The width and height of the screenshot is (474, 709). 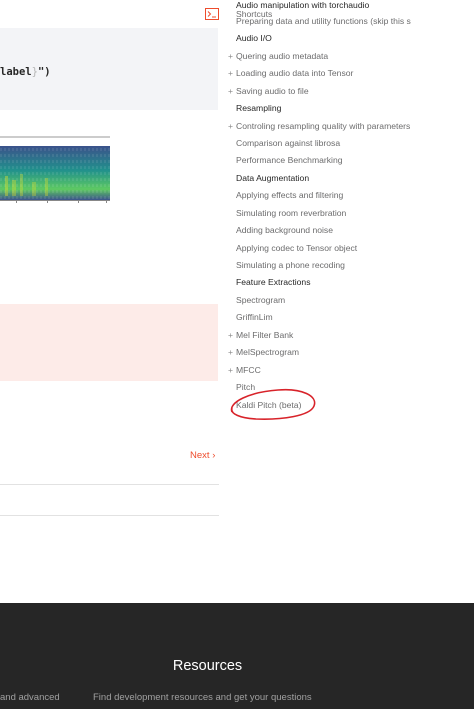 I want to click on next-link: Next ›, so click(x=202, y=455).